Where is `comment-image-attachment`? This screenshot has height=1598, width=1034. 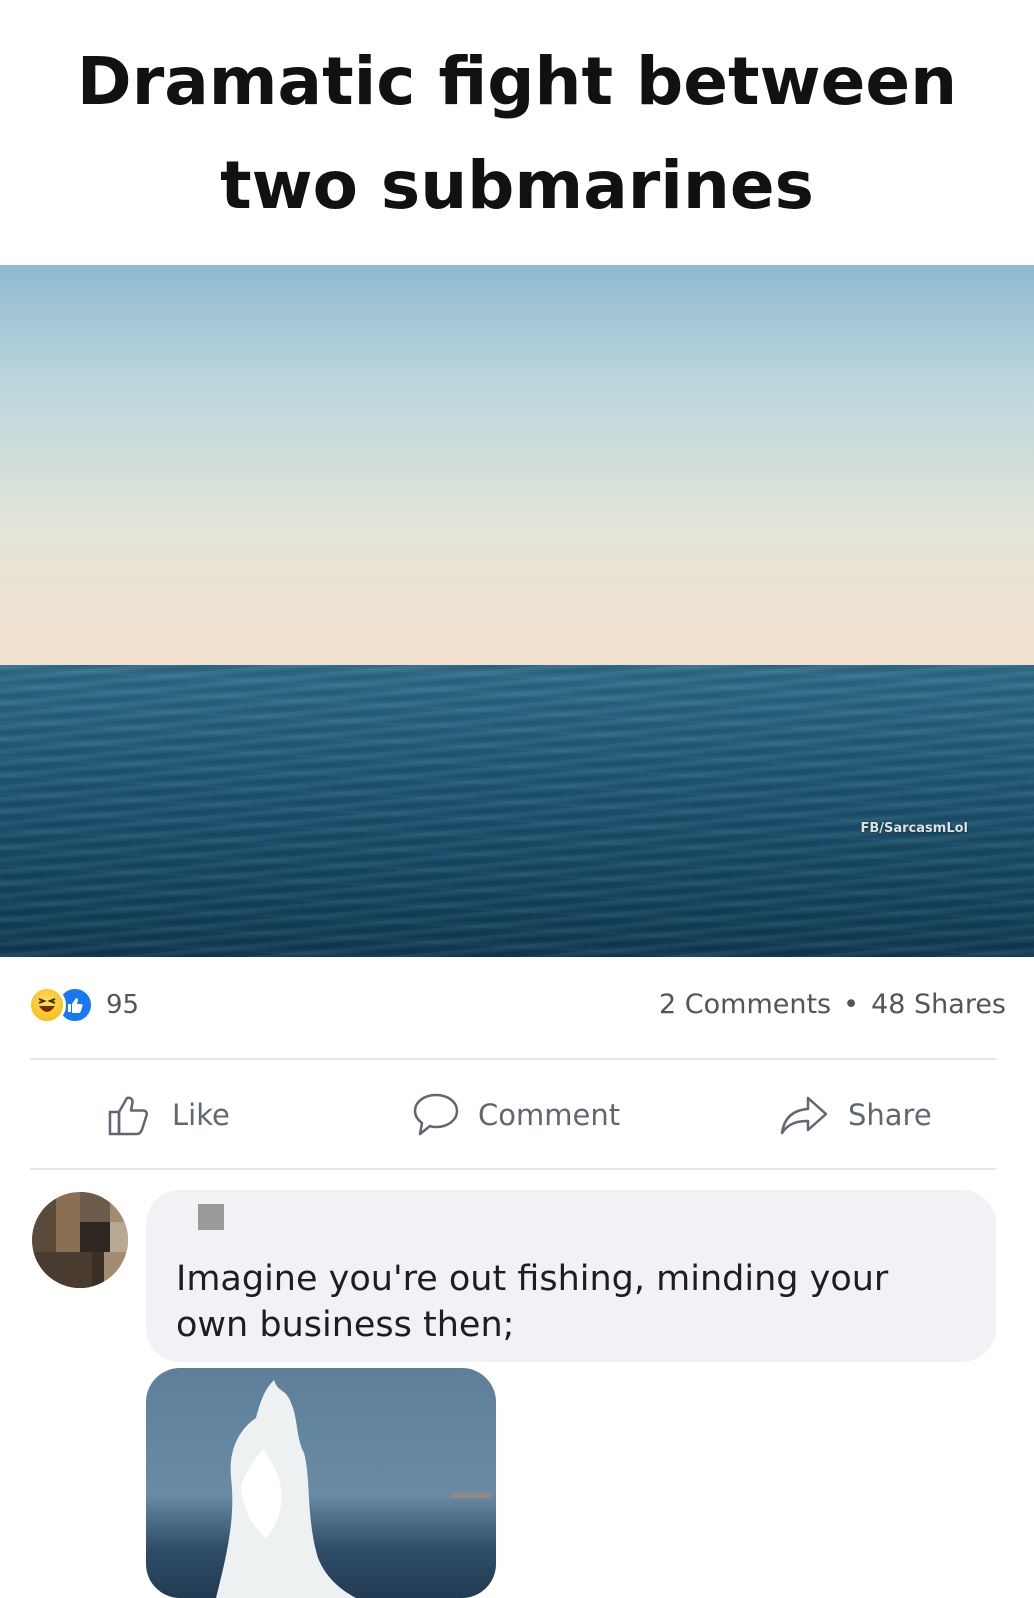
comment-image-attachment is located at coordinates (321, 1483).